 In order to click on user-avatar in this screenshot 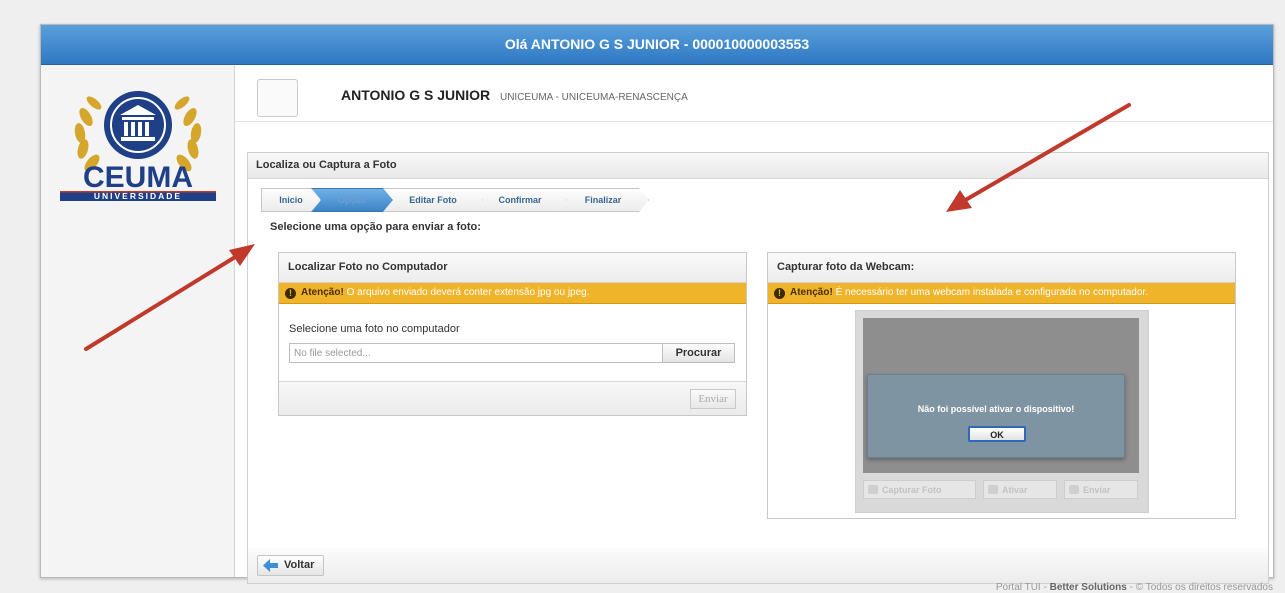, I will do `click(277, 98)`.